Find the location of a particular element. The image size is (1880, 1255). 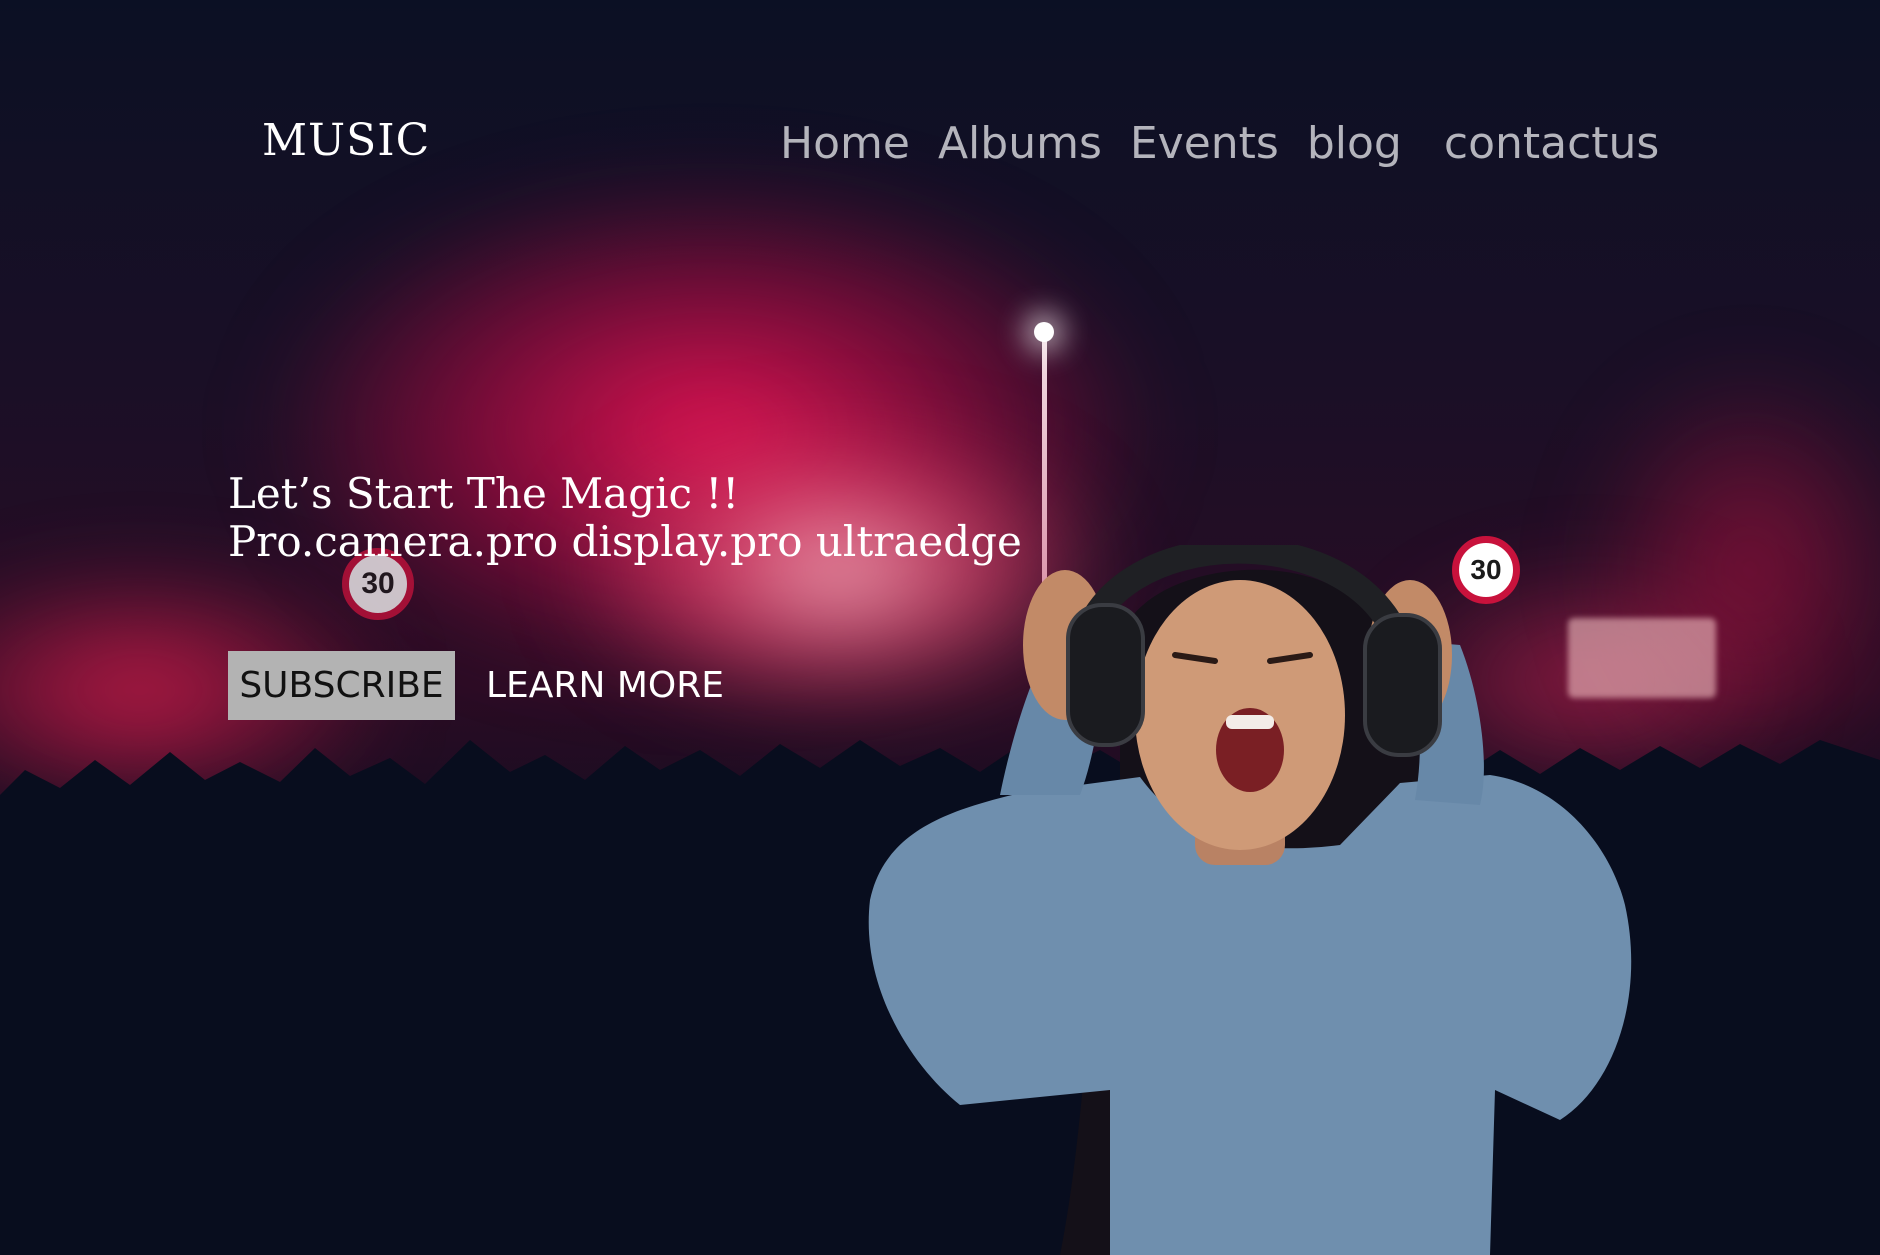

left-ear-cup-shape is located at coordinates (1105, 675).